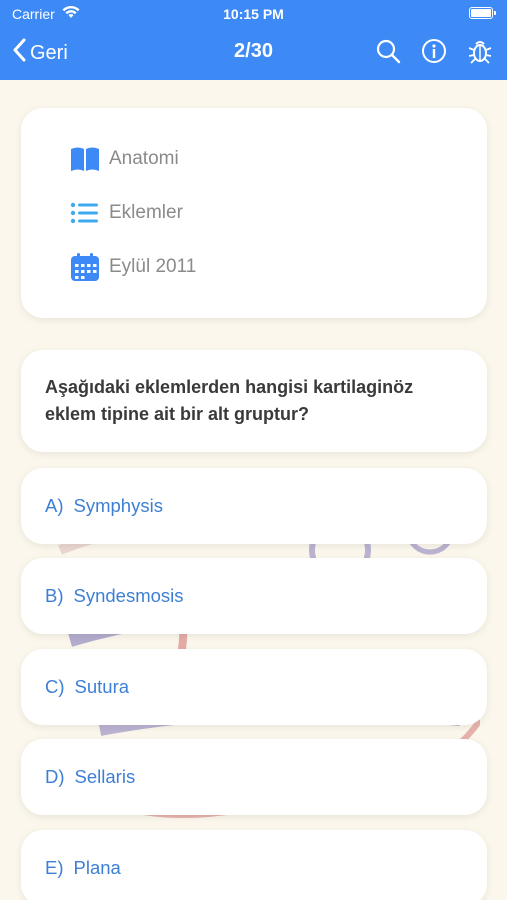 This screenshot has height=900, width=507. Describe the element at coordinates (254, 506) in the screenshot. I see `option-a: A) Symphysis` at that location.